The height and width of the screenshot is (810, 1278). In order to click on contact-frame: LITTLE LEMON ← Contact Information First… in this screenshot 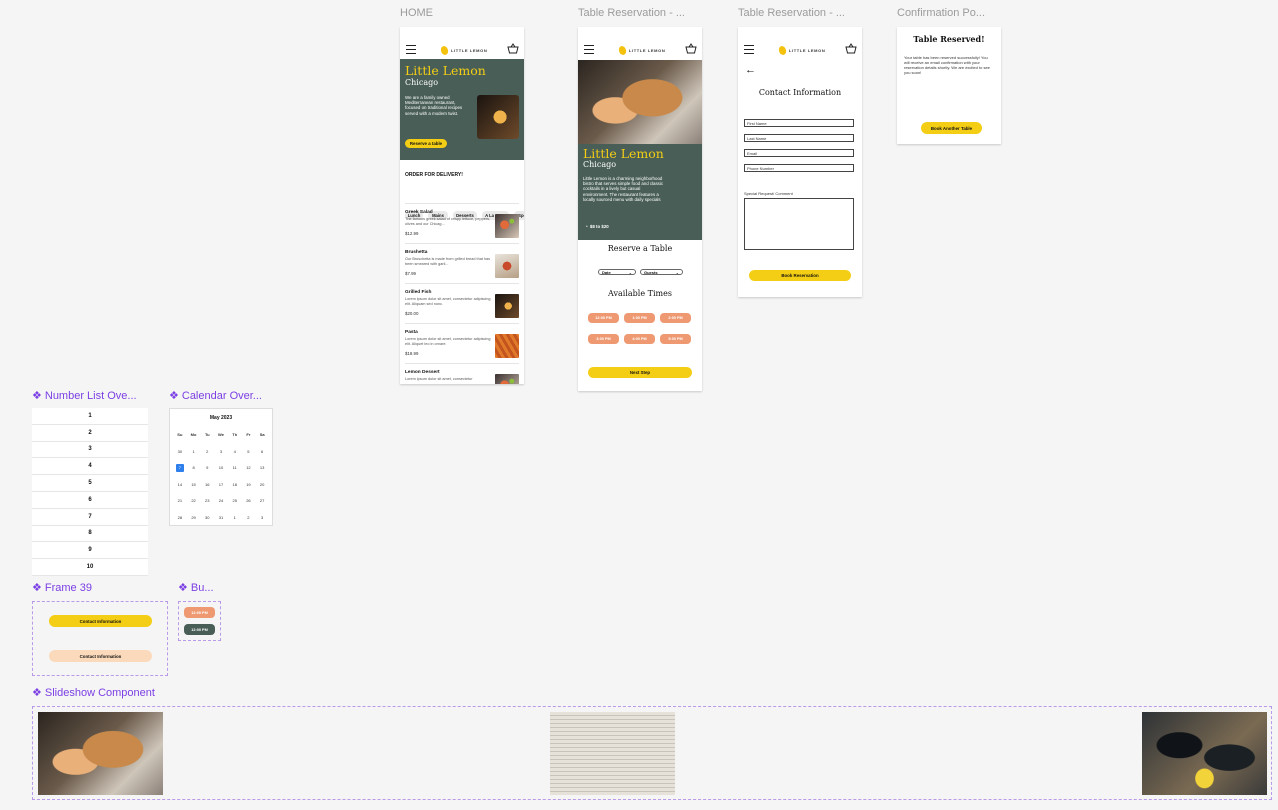, I will do `click(800, 162)`.